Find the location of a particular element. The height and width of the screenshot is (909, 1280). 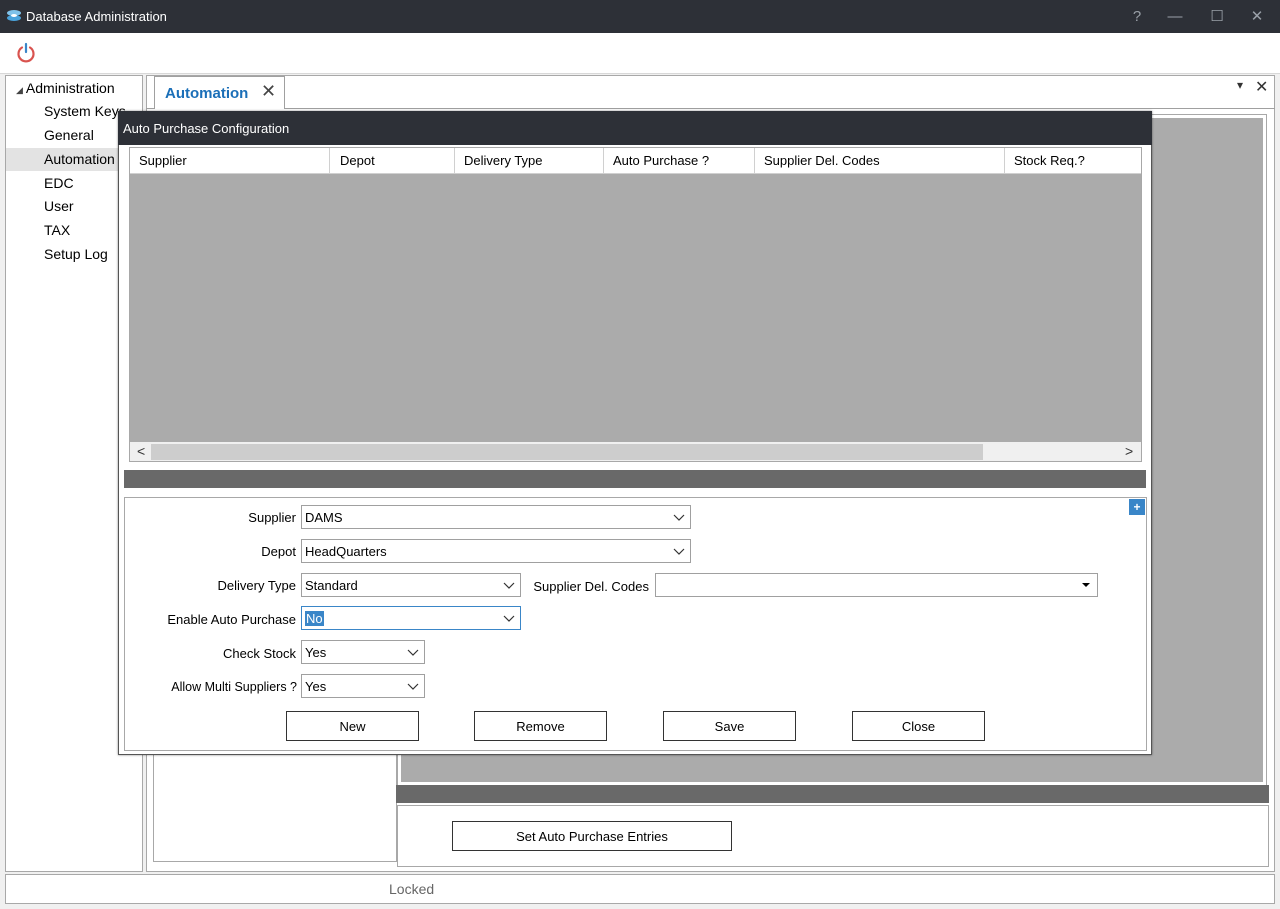

enable-auto-purchase-label: Enable Auto Purchase is located at coordinates (231, 619).